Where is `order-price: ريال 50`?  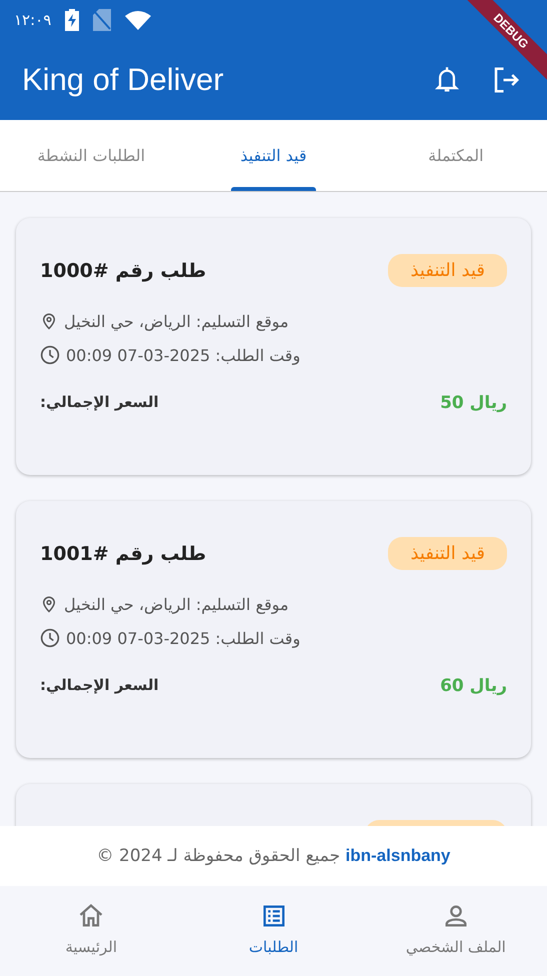 order-price: ريال 50 is located at coordinates (473, 403).